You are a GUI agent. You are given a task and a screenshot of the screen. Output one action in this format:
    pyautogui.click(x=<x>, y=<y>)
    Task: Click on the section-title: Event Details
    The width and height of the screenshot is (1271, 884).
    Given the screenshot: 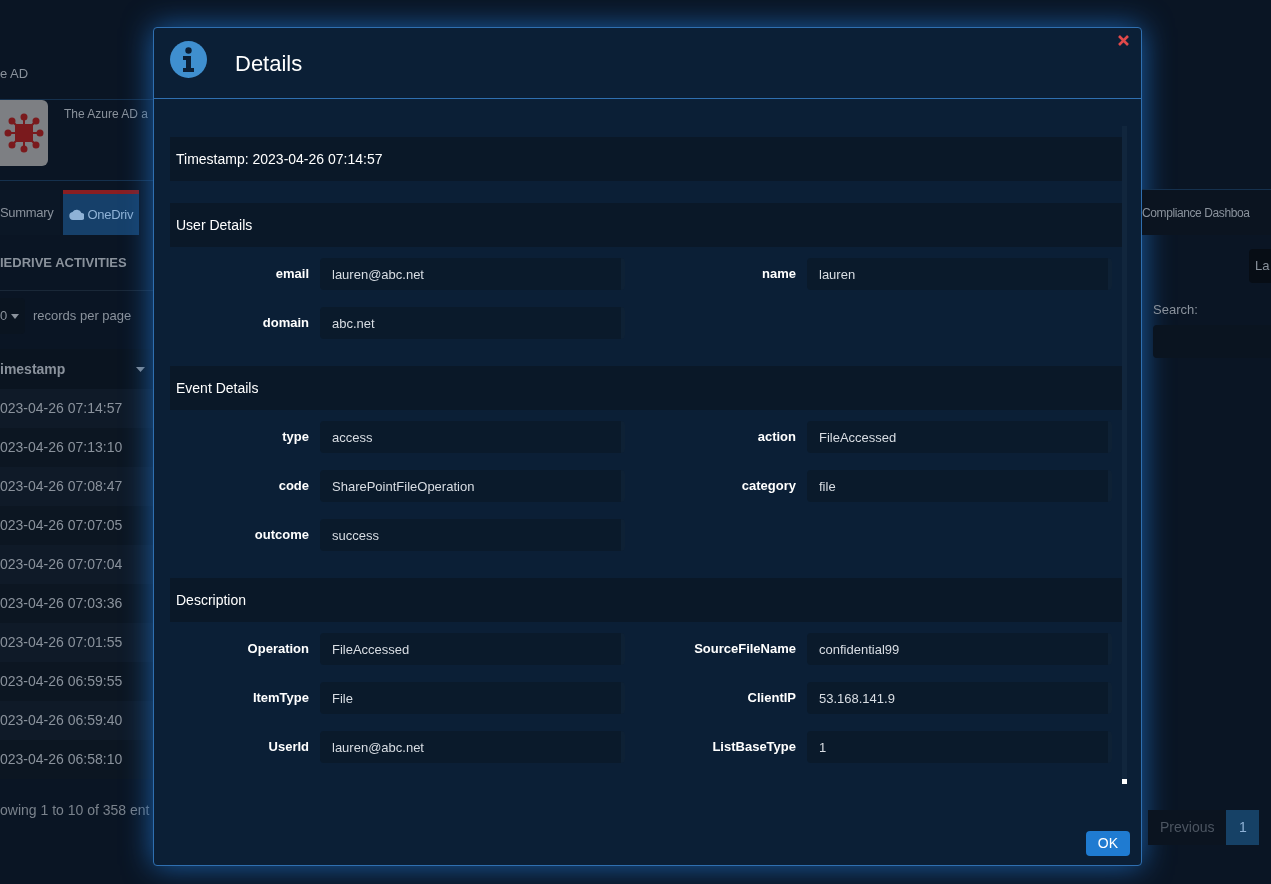 What is the action you would take?
    pyautogui.click(x=217, y=388)
    